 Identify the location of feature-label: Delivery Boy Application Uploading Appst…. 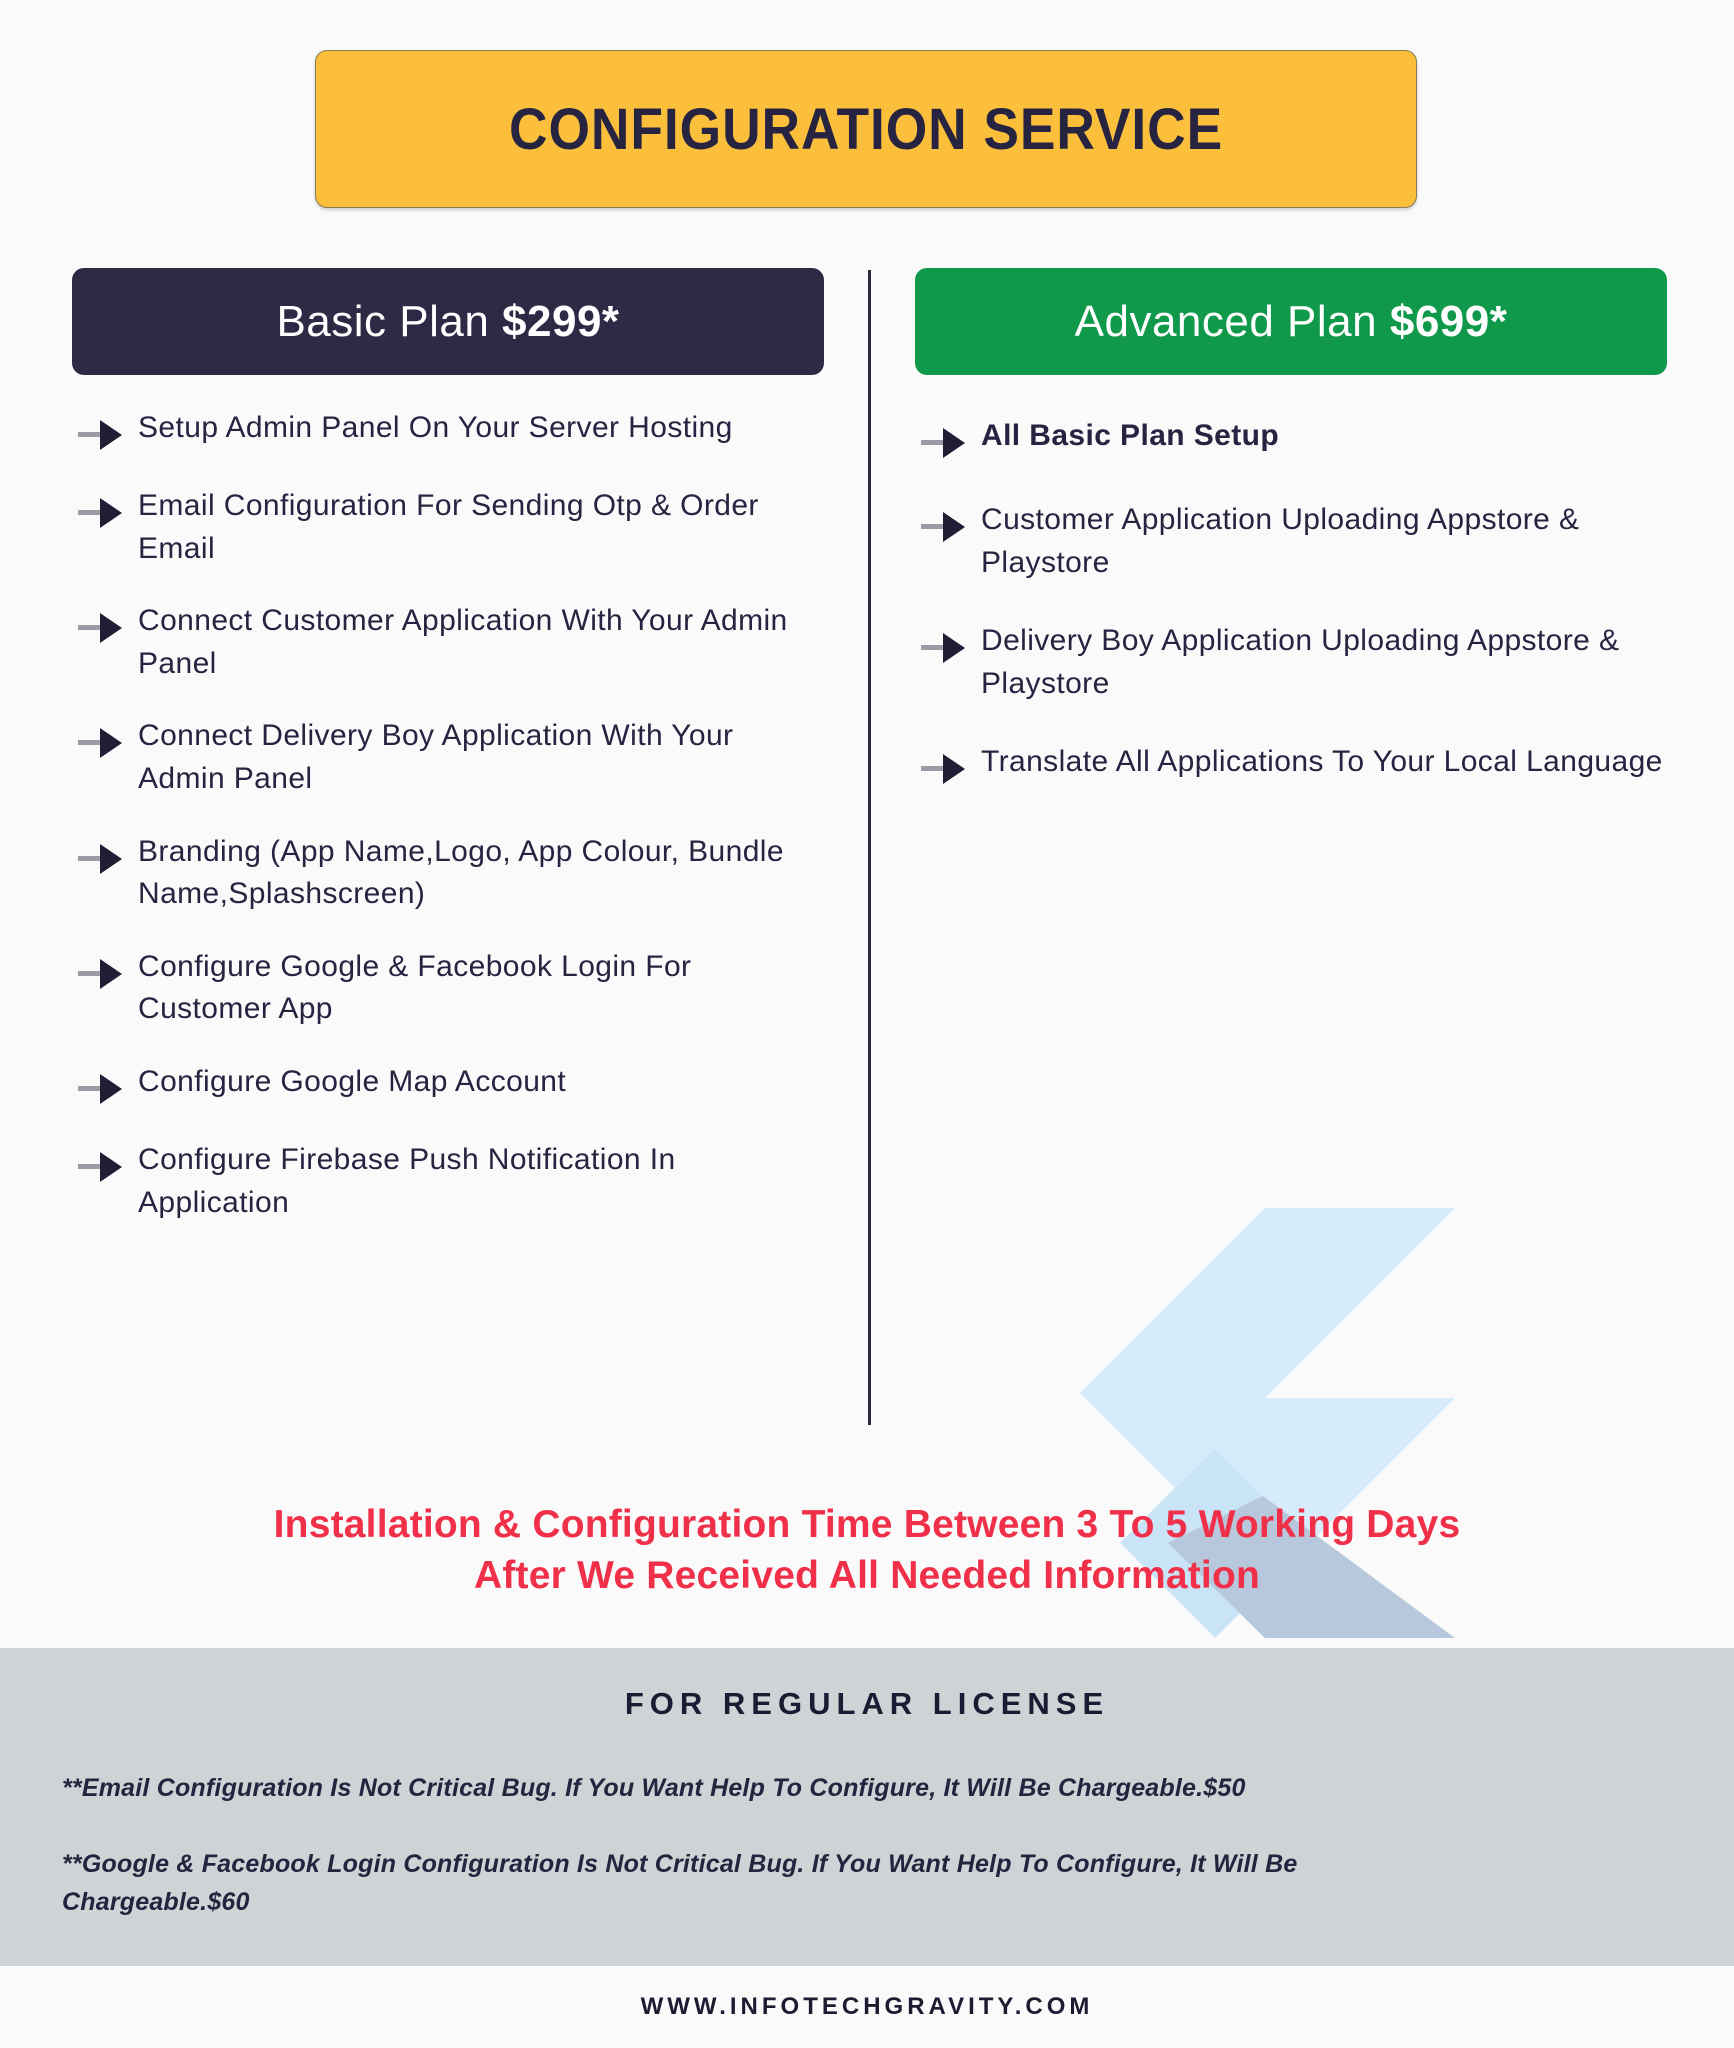
(1300, 662).